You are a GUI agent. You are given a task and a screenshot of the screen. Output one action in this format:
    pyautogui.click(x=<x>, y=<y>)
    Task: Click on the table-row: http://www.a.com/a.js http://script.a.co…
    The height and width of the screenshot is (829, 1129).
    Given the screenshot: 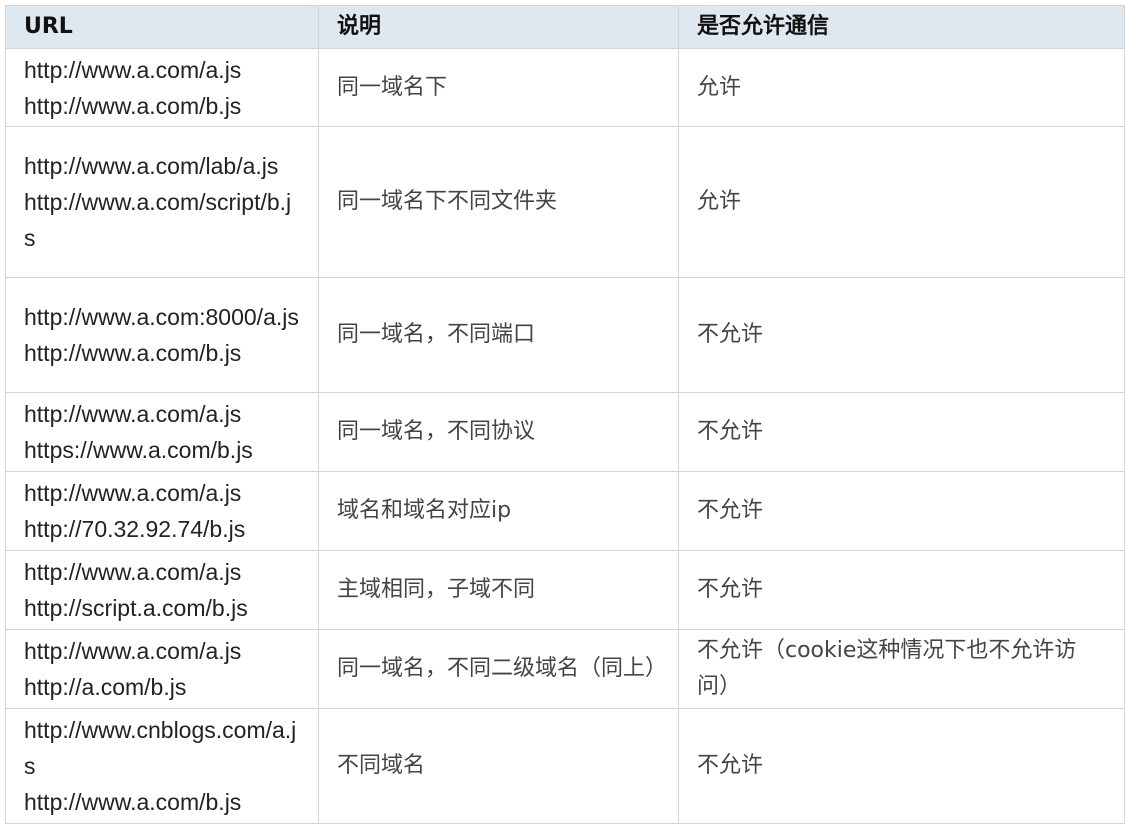 What is the action you would take?
    pyautogui.click(x=565, y=590)
    